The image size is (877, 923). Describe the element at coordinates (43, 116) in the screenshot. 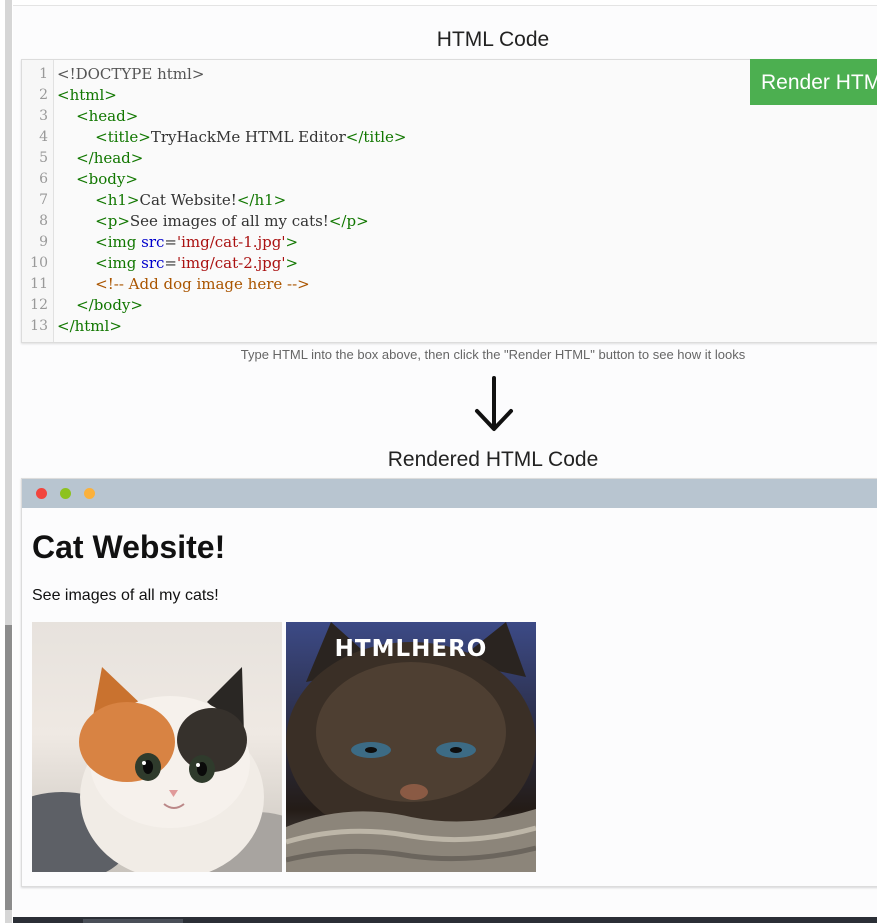

I see `line-number: 3` at that location.